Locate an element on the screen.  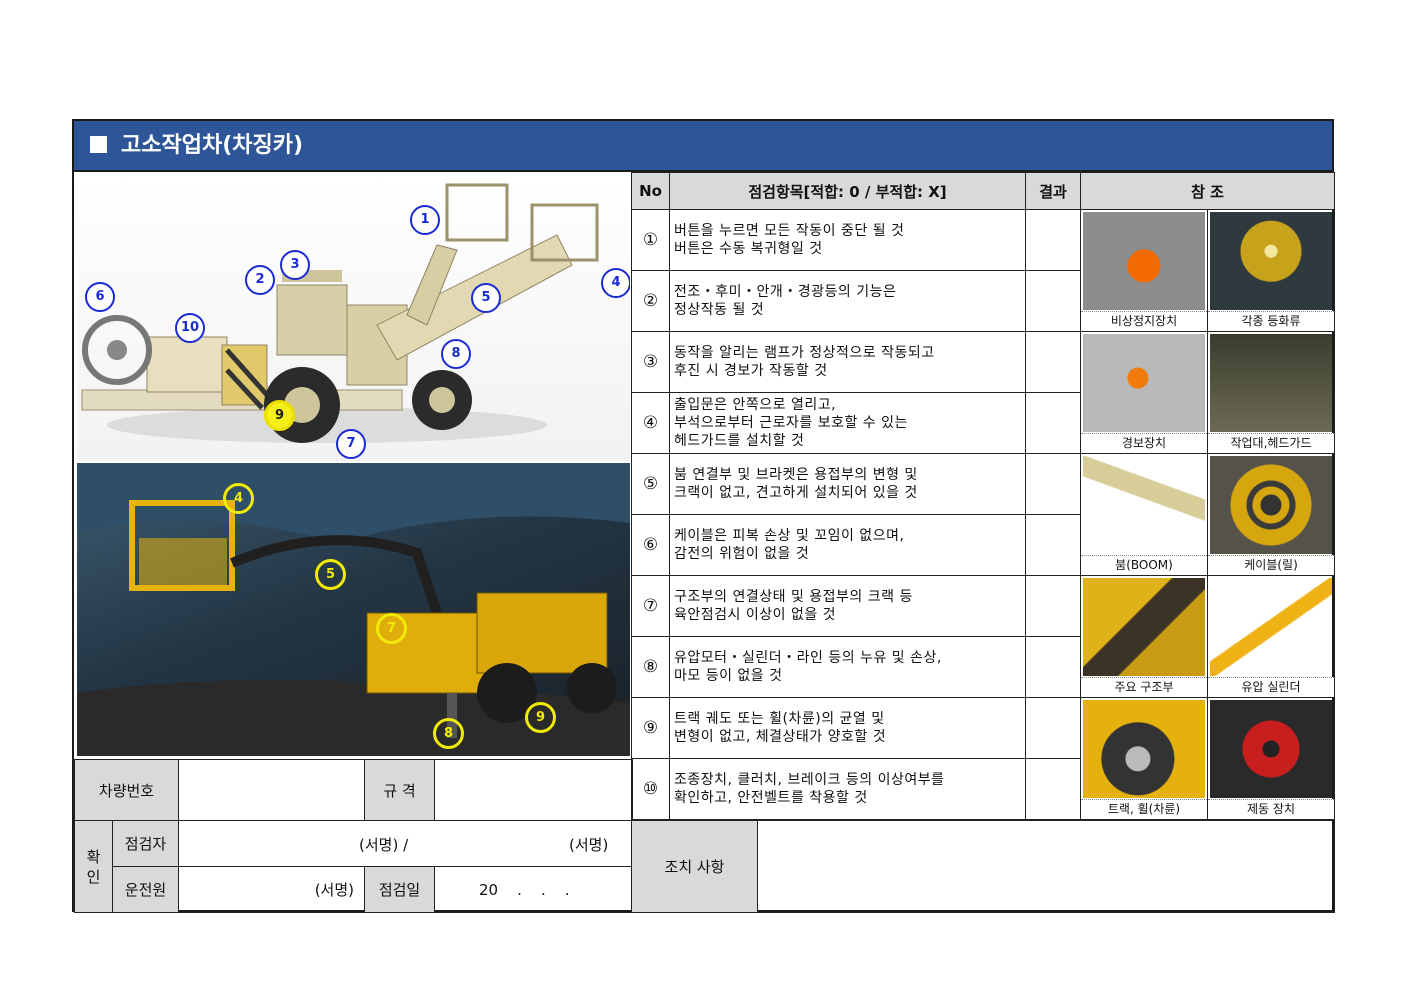
ref-caption: 케이블(릴) is located at coordinates (1271, 565).